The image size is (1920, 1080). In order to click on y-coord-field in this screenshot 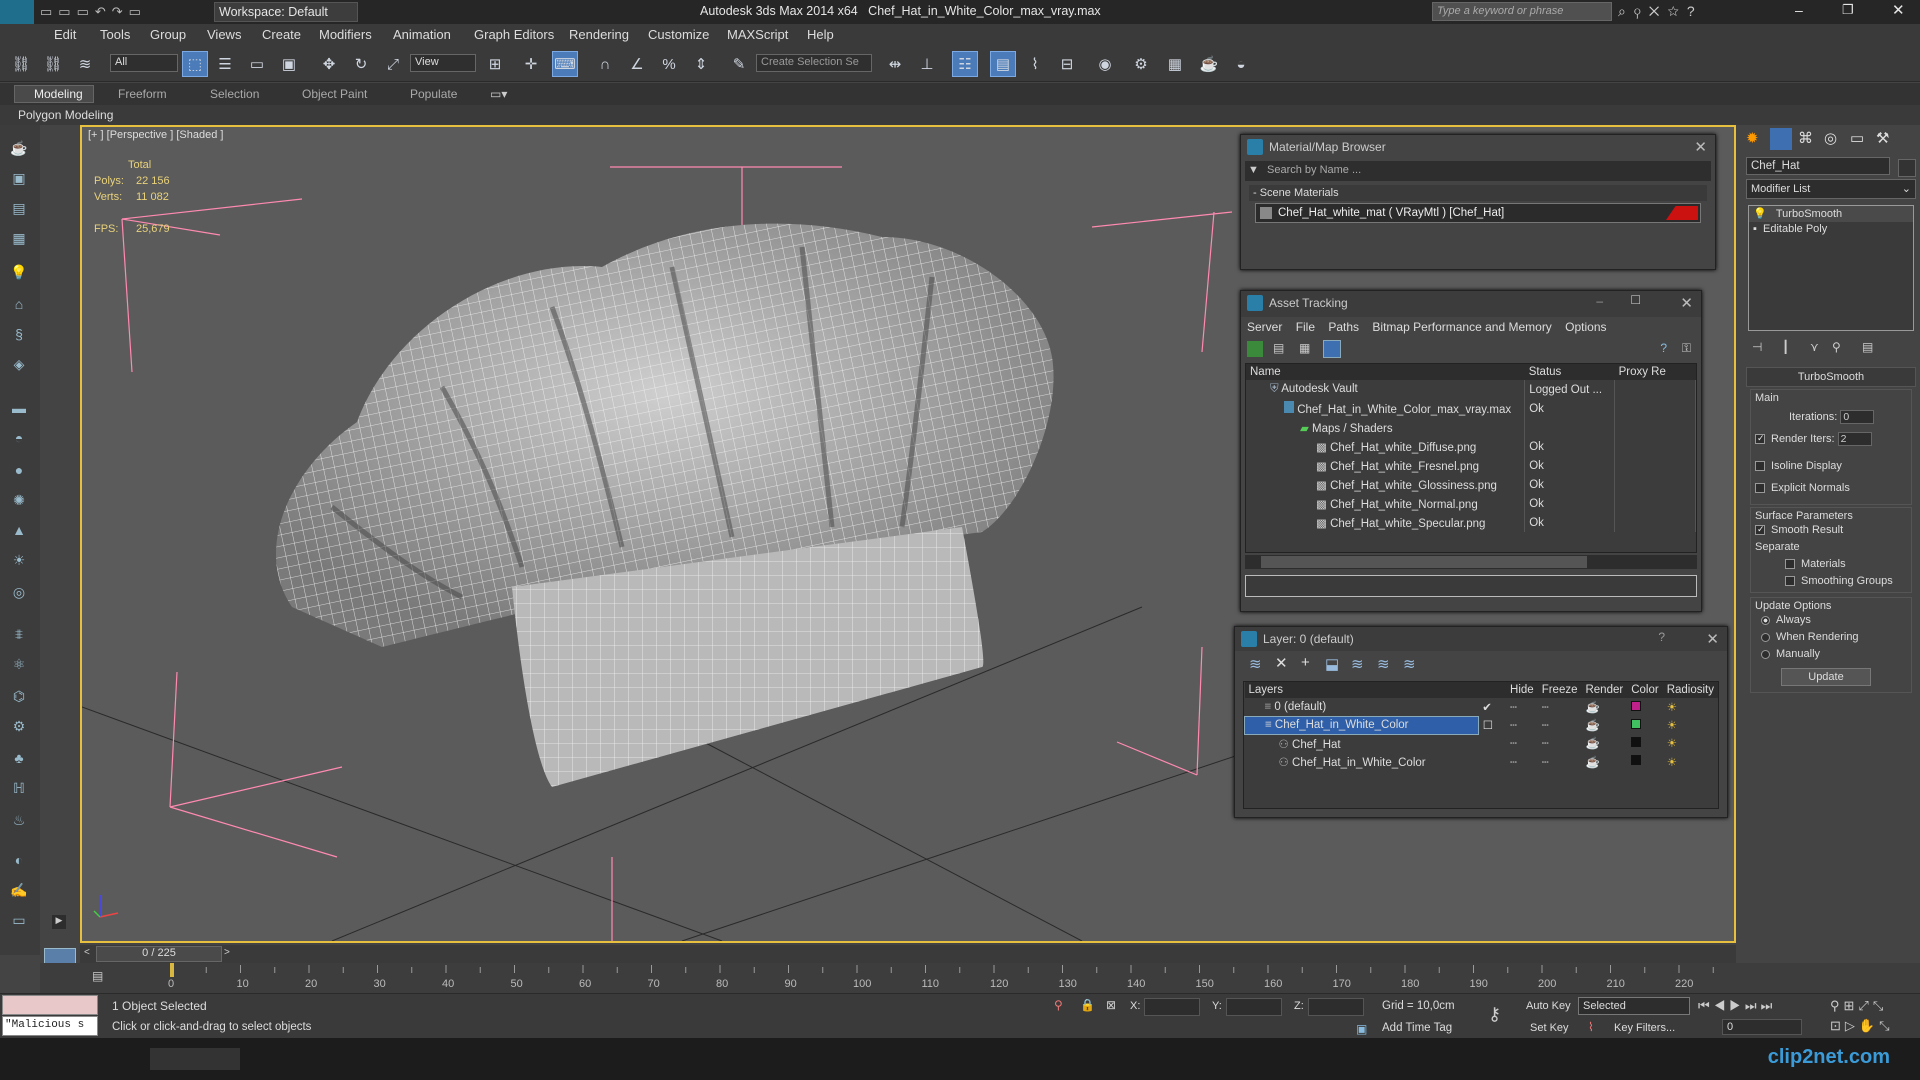, I will do `click(1254, 1007)`.